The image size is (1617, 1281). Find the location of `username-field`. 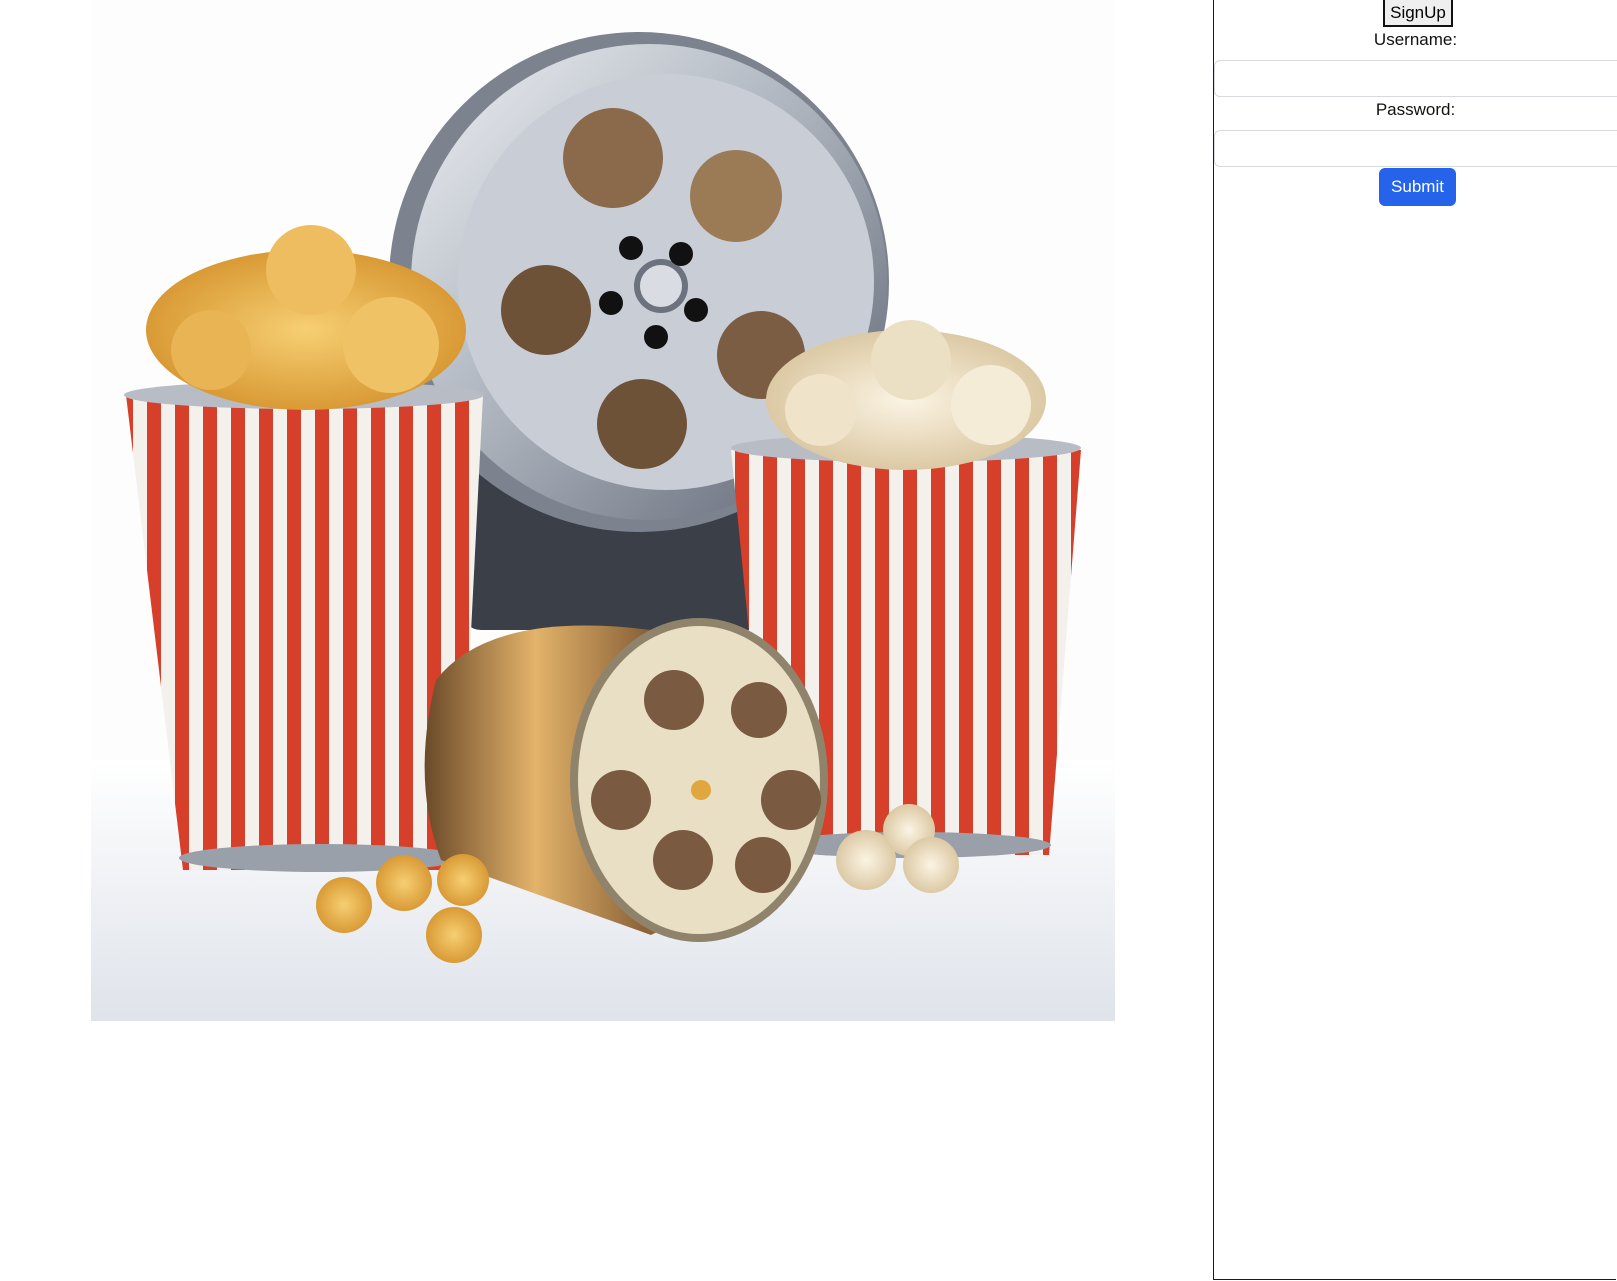

username-field is located at coordinates (1415, 78).